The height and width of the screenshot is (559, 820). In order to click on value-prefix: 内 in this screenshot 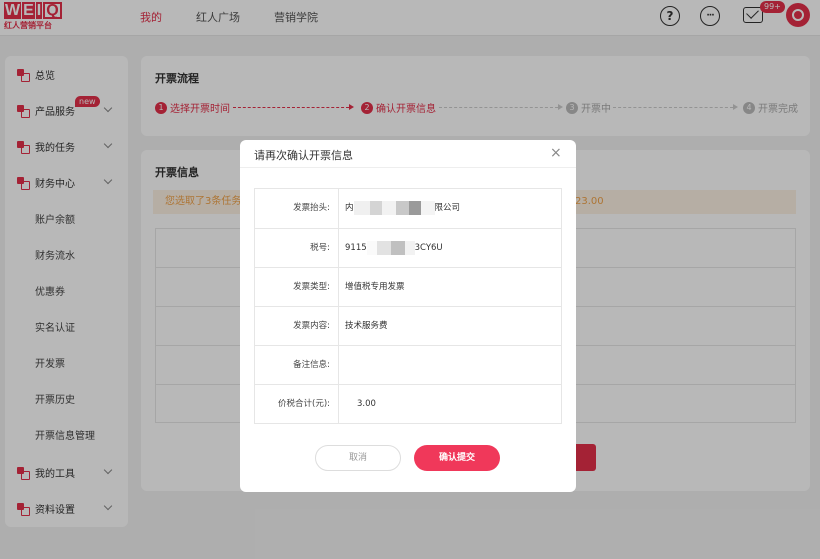, I will do `click(349, 208)`.